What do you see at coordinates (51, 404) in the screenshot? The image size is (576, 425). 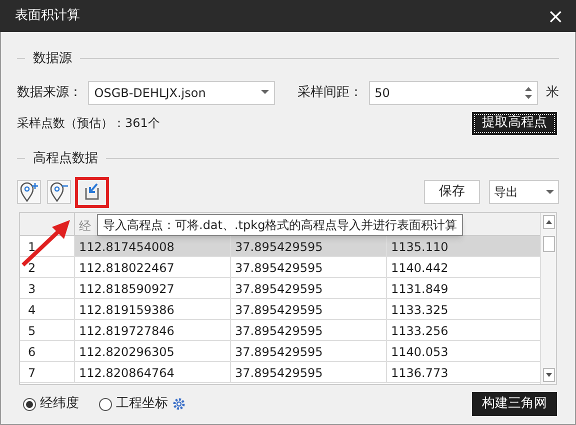 I see `radio-option: 经纬度` at bounding box center [51, 404].